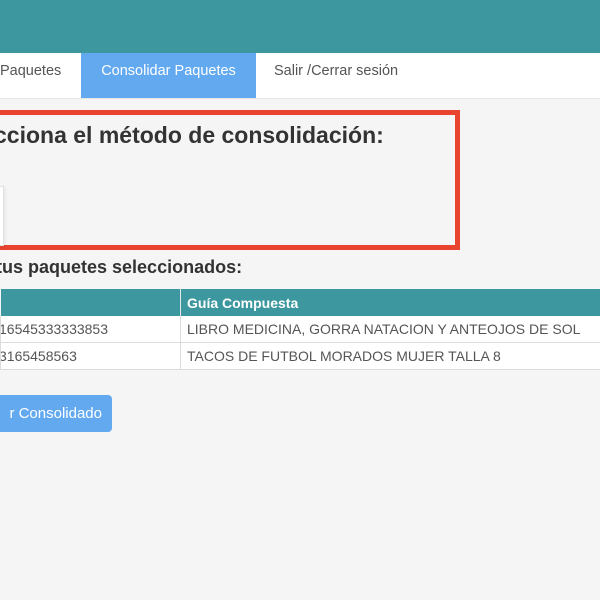 Image resolution: width=600 pixels, height=600 pixels. I want to click on table-header-row: Guía Compuesta, so click(300, 302).